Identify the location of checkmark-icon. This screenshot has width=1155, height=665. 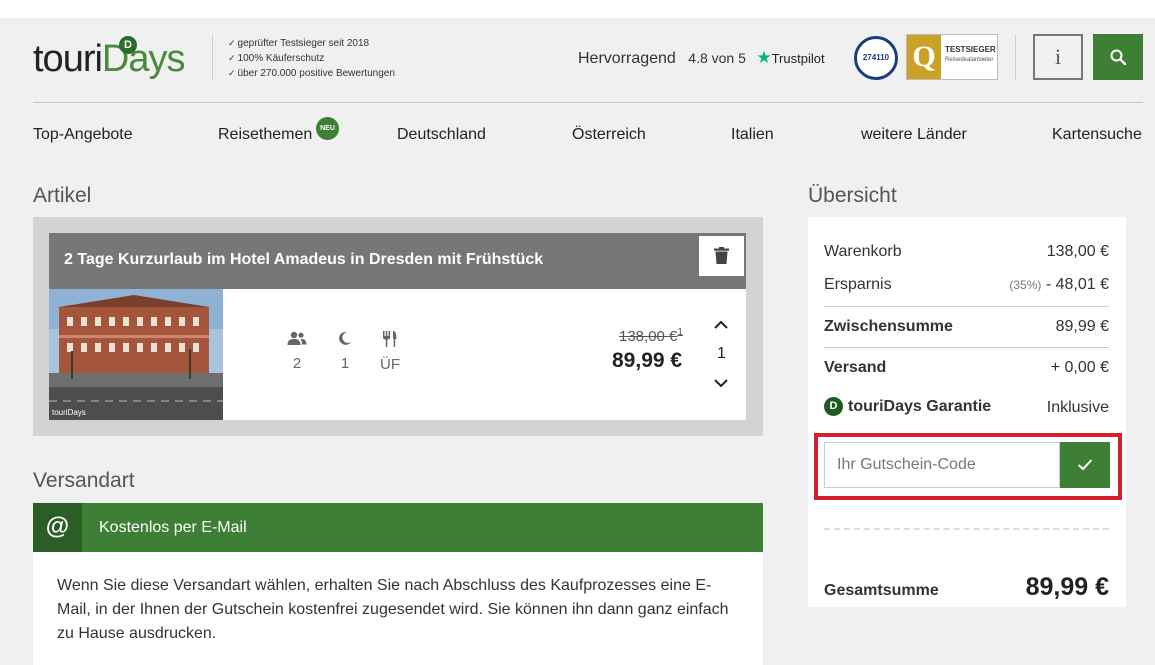
(1085, 465).